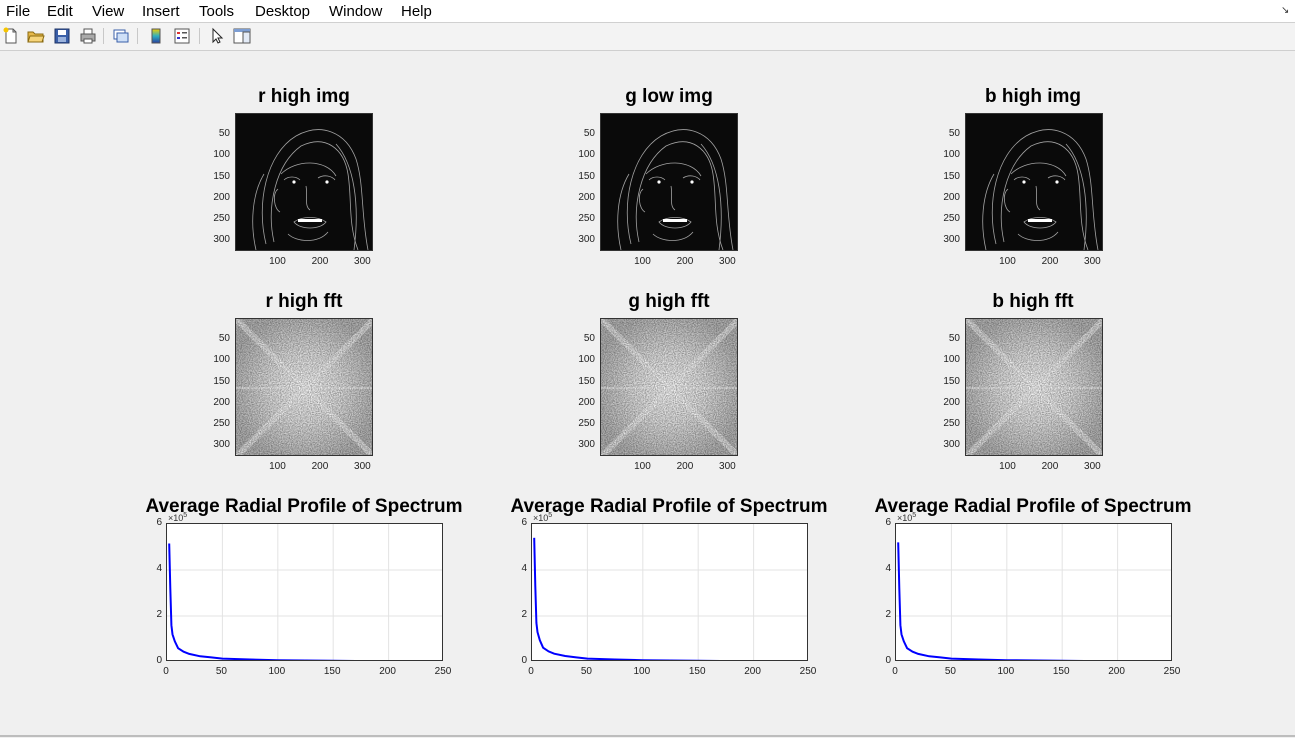 The width and height of the screenshot is (1295, 738). What do you see at coordinates (88, 36) in the screenshot?
I see `print-icon` at bounding box center [88, 36].